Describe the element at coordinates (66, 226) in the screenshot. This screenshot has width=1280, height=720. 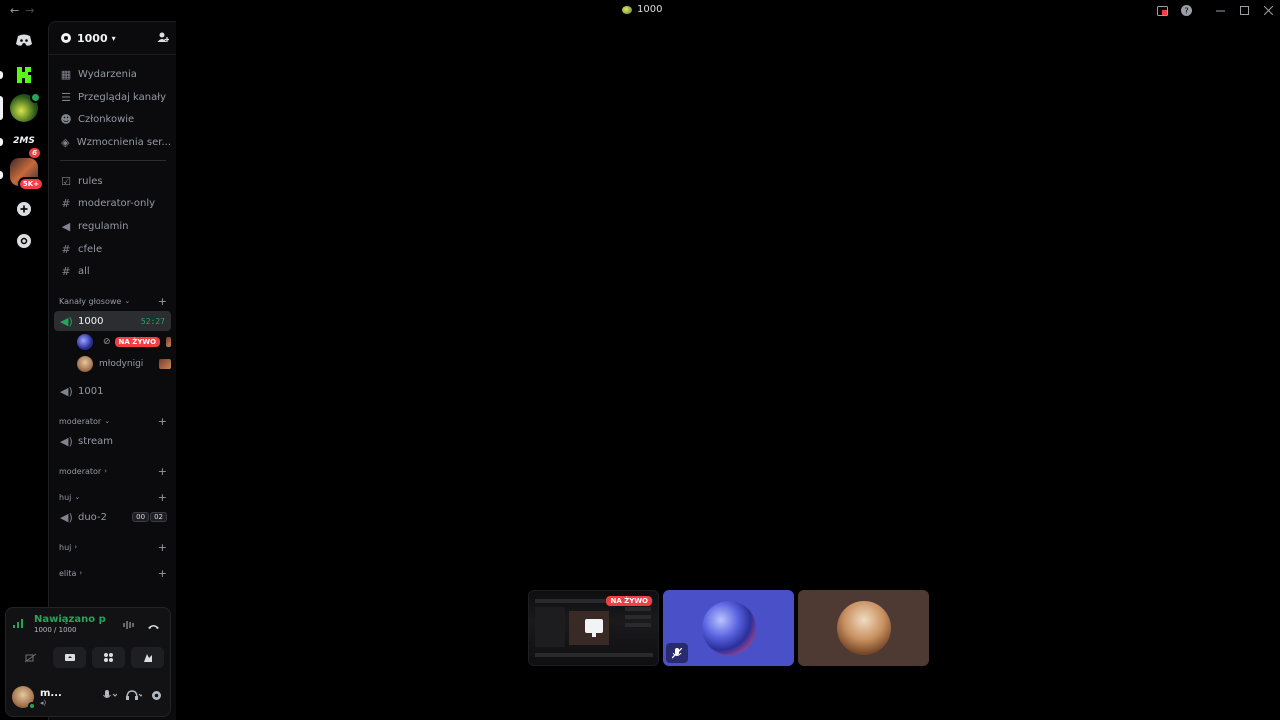
I see `announcement-icon: ◀` at that location.